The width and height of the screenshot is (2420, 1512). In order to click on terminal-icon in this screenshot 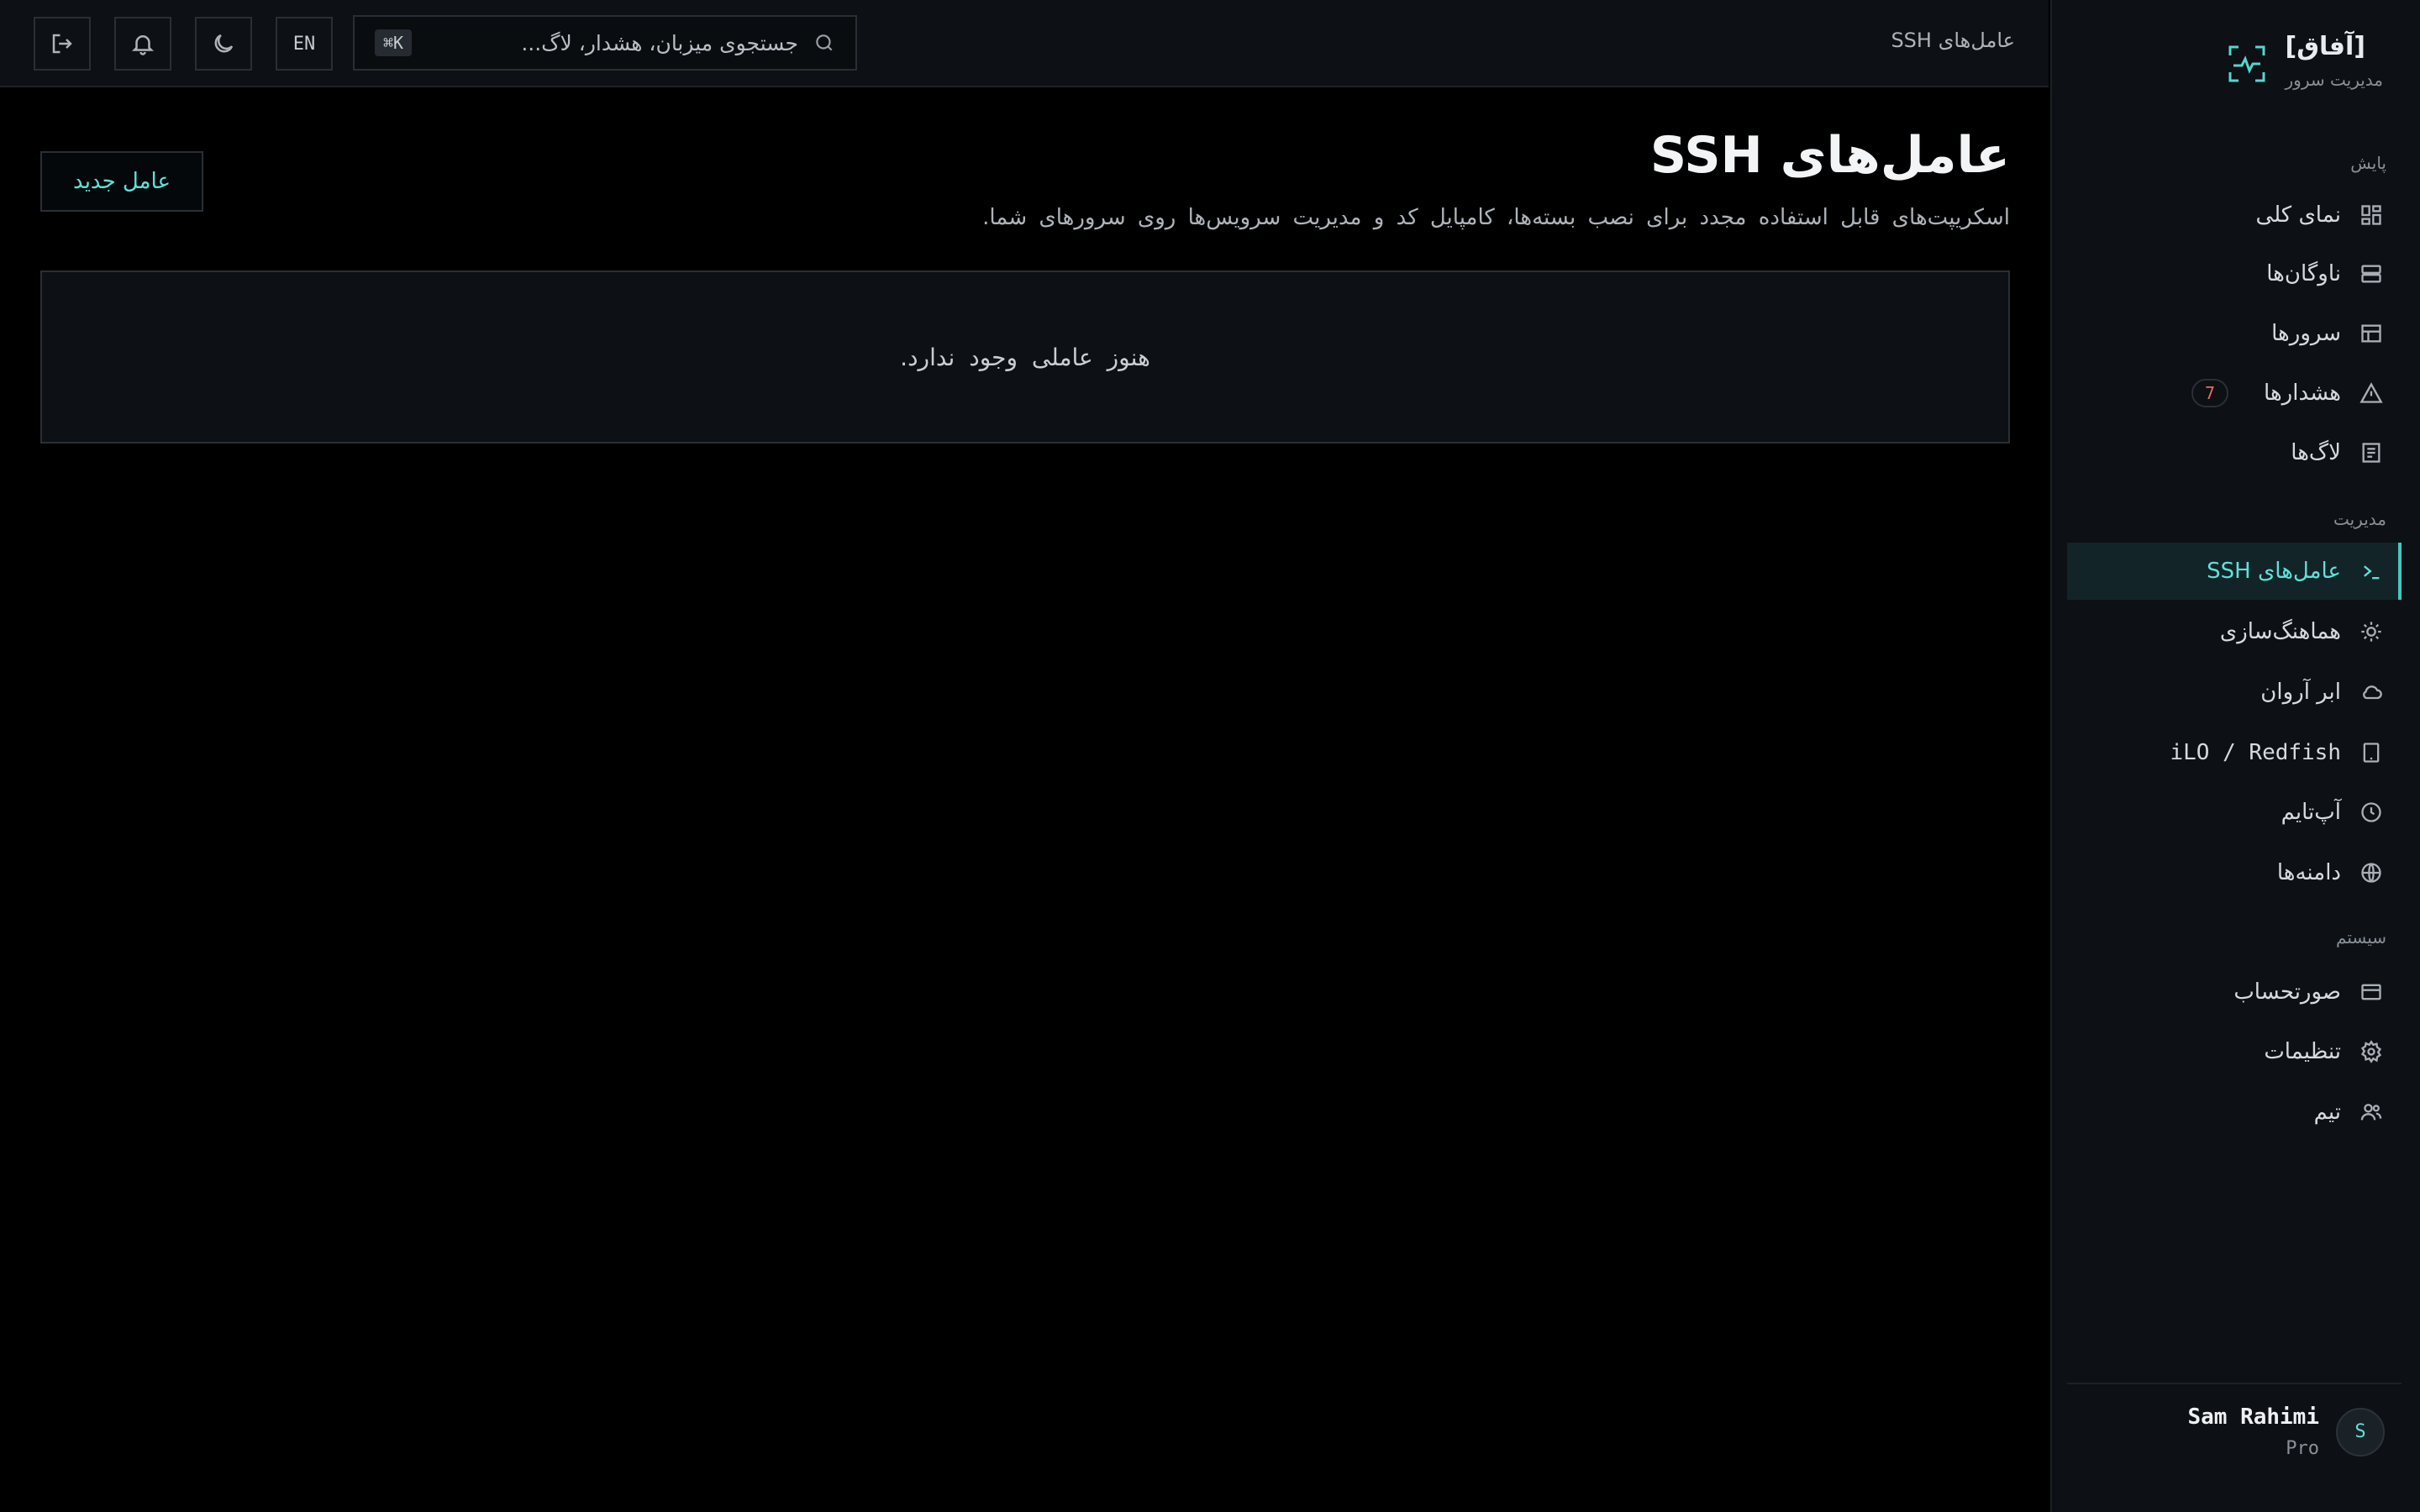, I will do `click(2372, 572)`.